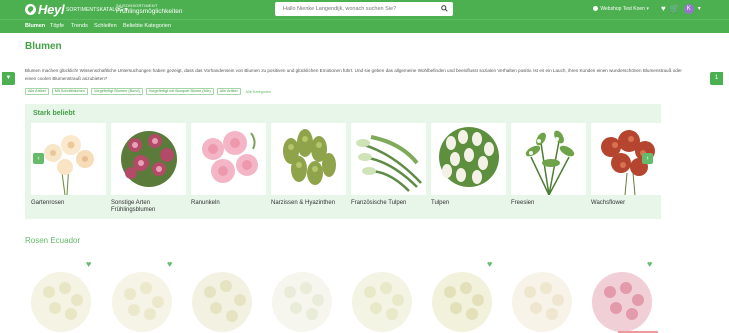 The width and height of the screenshot is (729, 333). I want to click on season-menu: SAISONSORTIMENT Frühlingsmöglichkeiten, so click(149, 9).